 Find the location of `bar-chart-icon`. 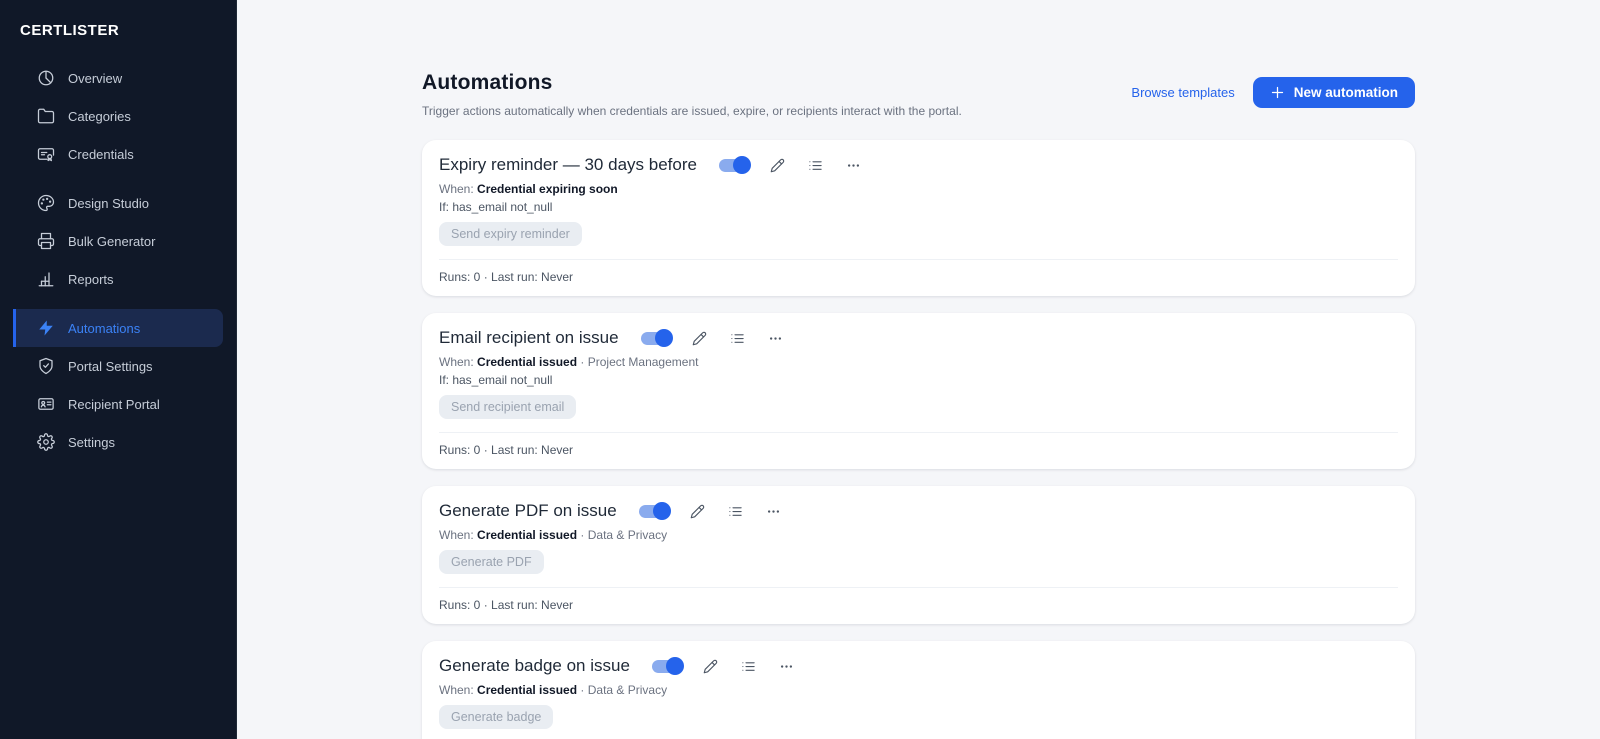

bar-chart-icon is located at coordinates (46, 279).